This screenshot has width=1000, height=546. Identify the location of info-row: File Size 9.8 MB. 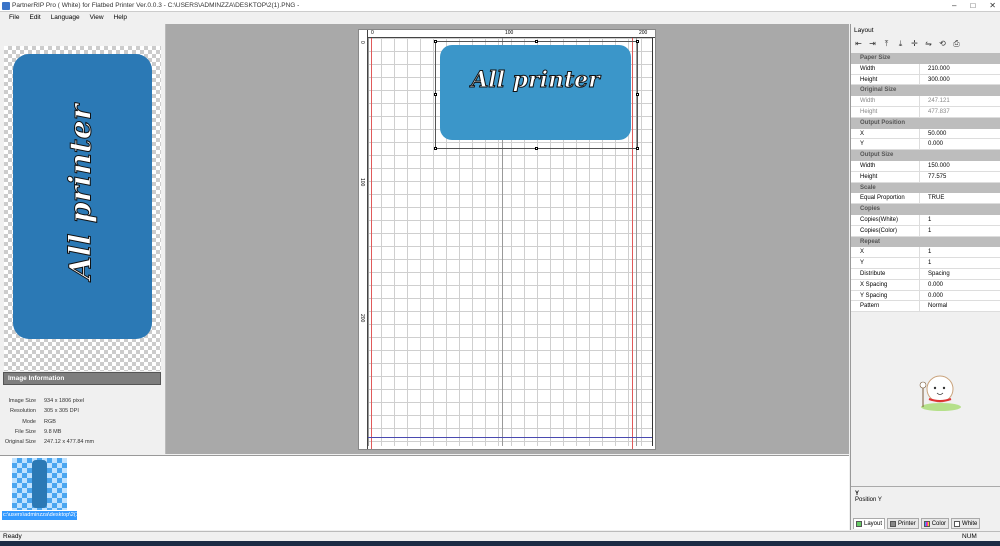
(38, 431).